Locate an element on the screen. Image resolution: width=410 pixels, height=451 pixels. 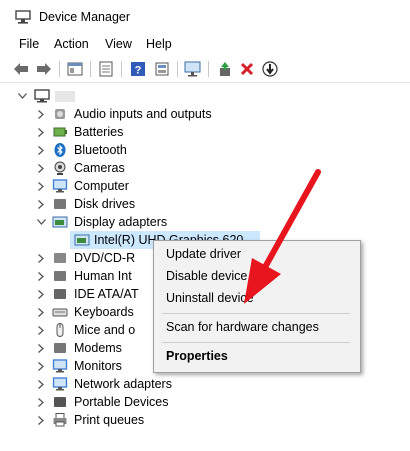
annotation-arrow is located at coordinates (282, 236).